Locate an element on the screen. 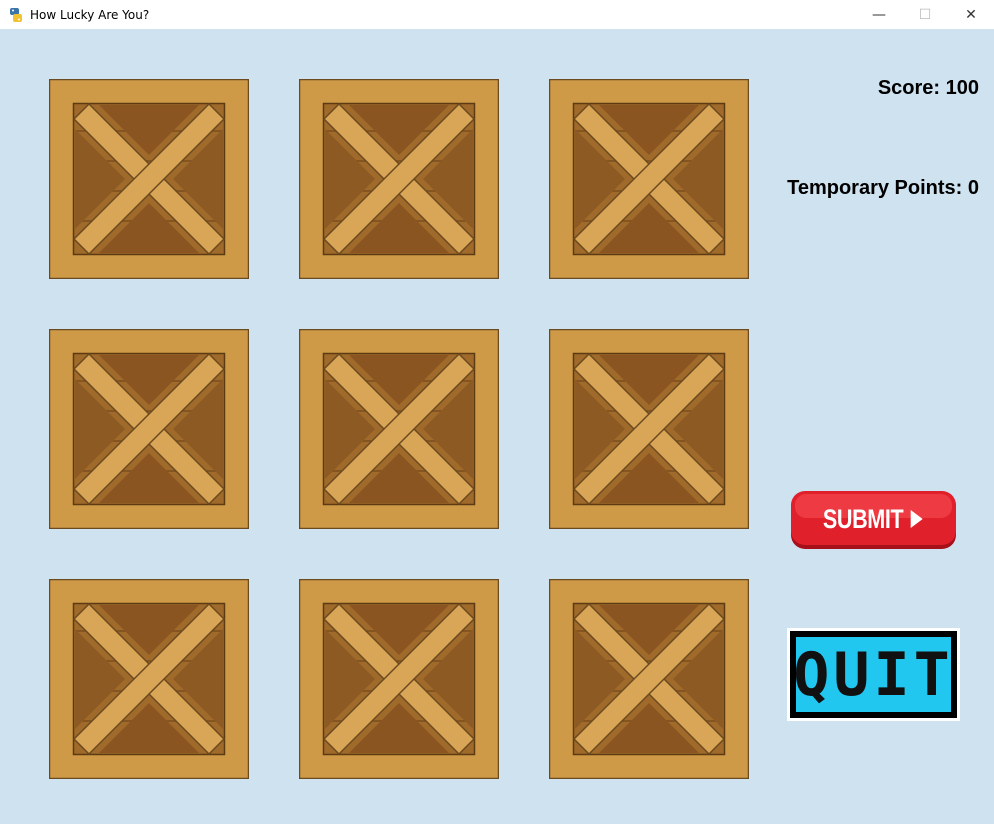 The height and width of the screenshot is (824, 994). submit-button: SUBMIT is located at coordinates (873, 520).